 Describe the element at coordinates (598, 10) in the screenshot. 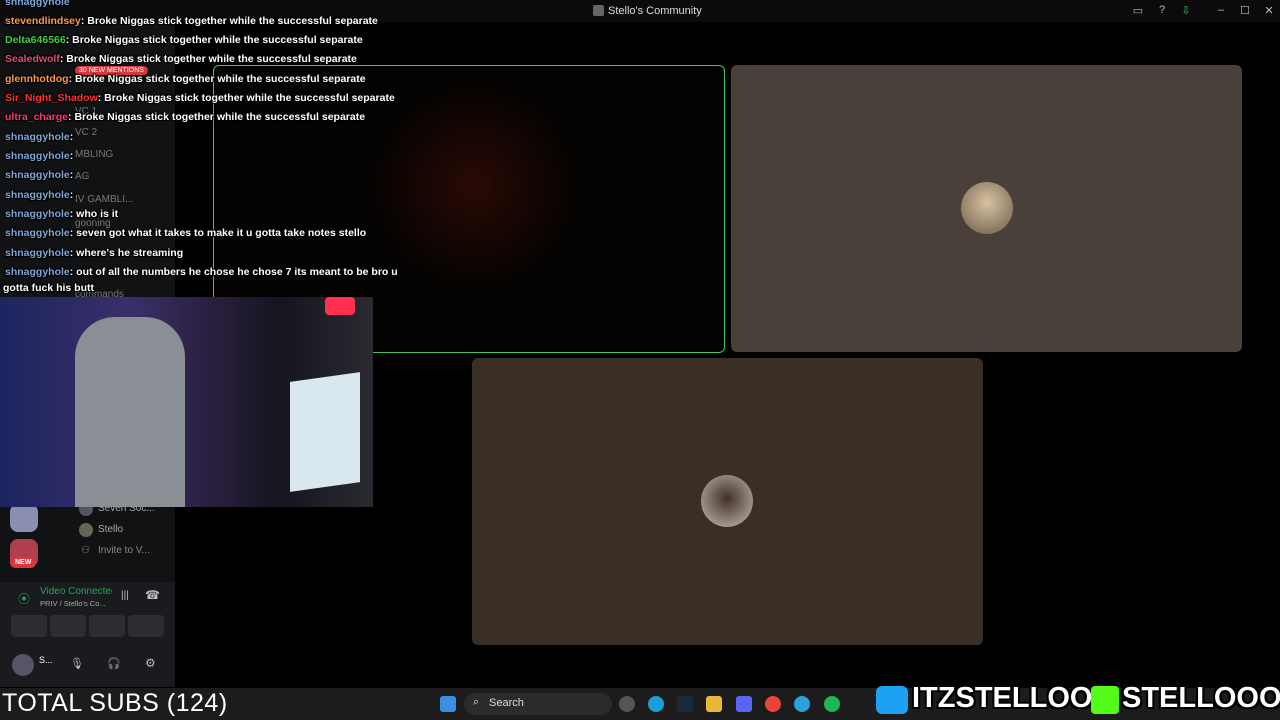

I see `app-icon` at that location.